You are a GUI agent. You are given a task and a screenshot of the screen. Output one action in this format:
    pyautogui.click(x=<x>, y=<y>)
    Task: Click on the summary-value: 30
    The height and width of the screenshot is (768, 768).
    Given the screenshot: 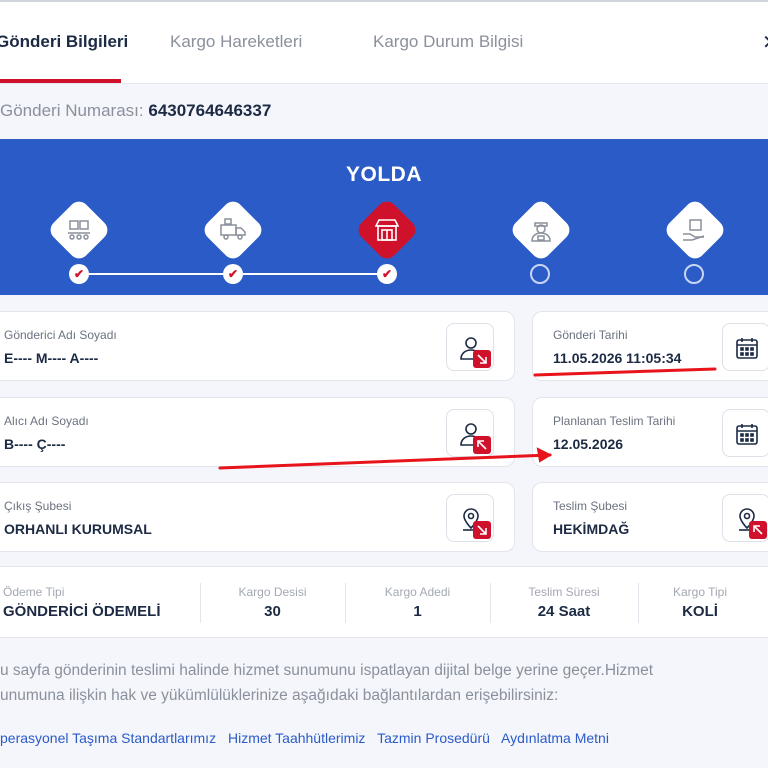 What is the action you would take?
    pyautogui.click(x=272, y=611)
    